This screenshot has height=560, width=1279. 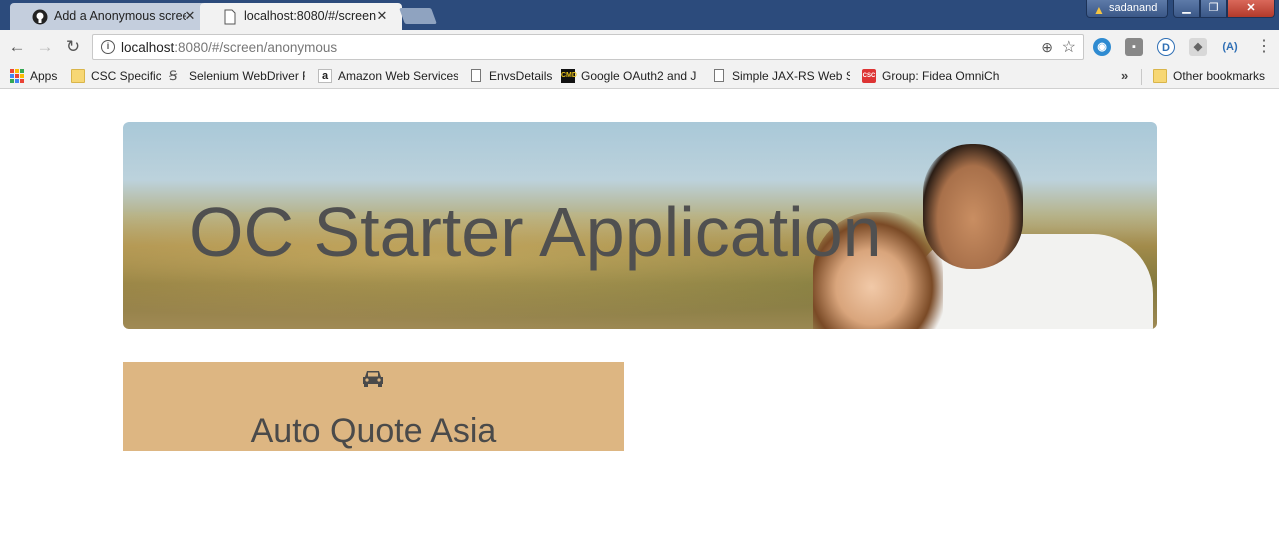 I want to click on bookmark-simple-jax-rs: Simple JAX-RS Web S, so click(x=781, y=76).